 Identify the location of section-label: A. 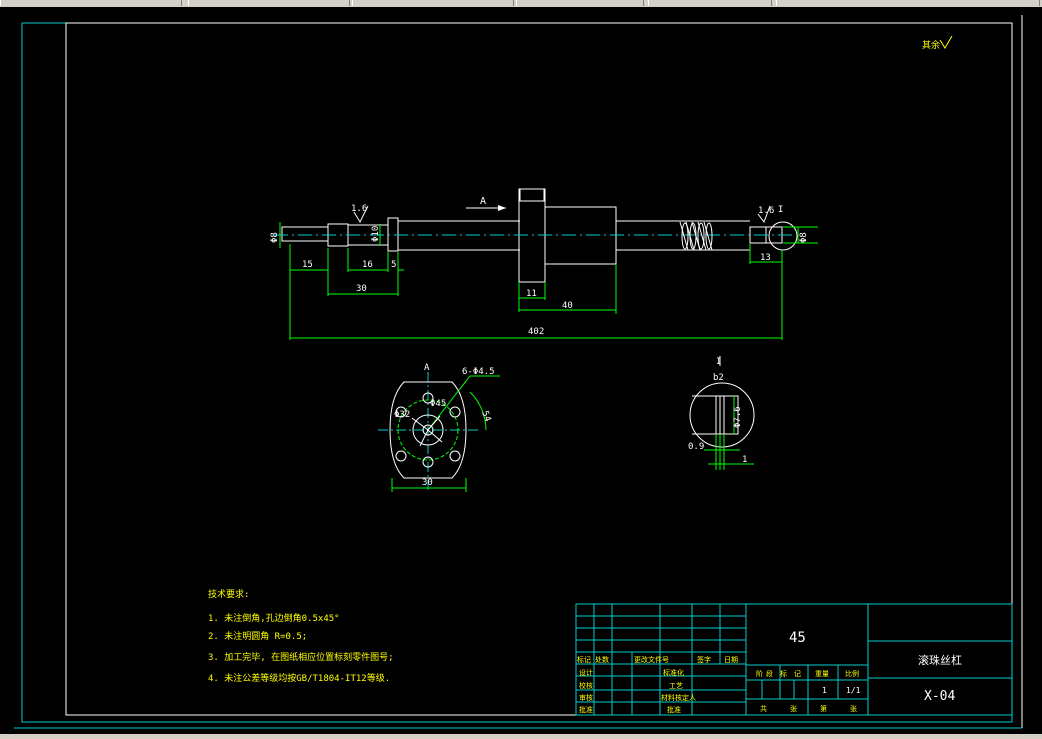
(483, 201).